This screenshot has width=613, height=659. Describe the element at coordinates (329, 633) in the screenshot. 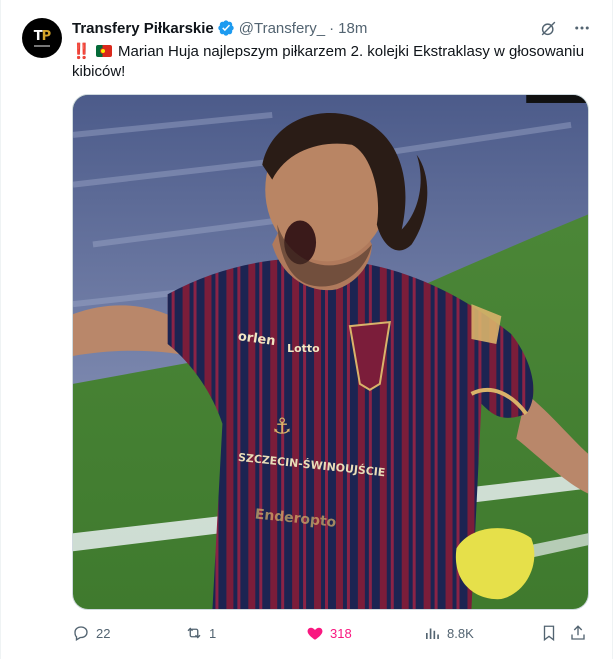

I see `like-button: 318` at that location.